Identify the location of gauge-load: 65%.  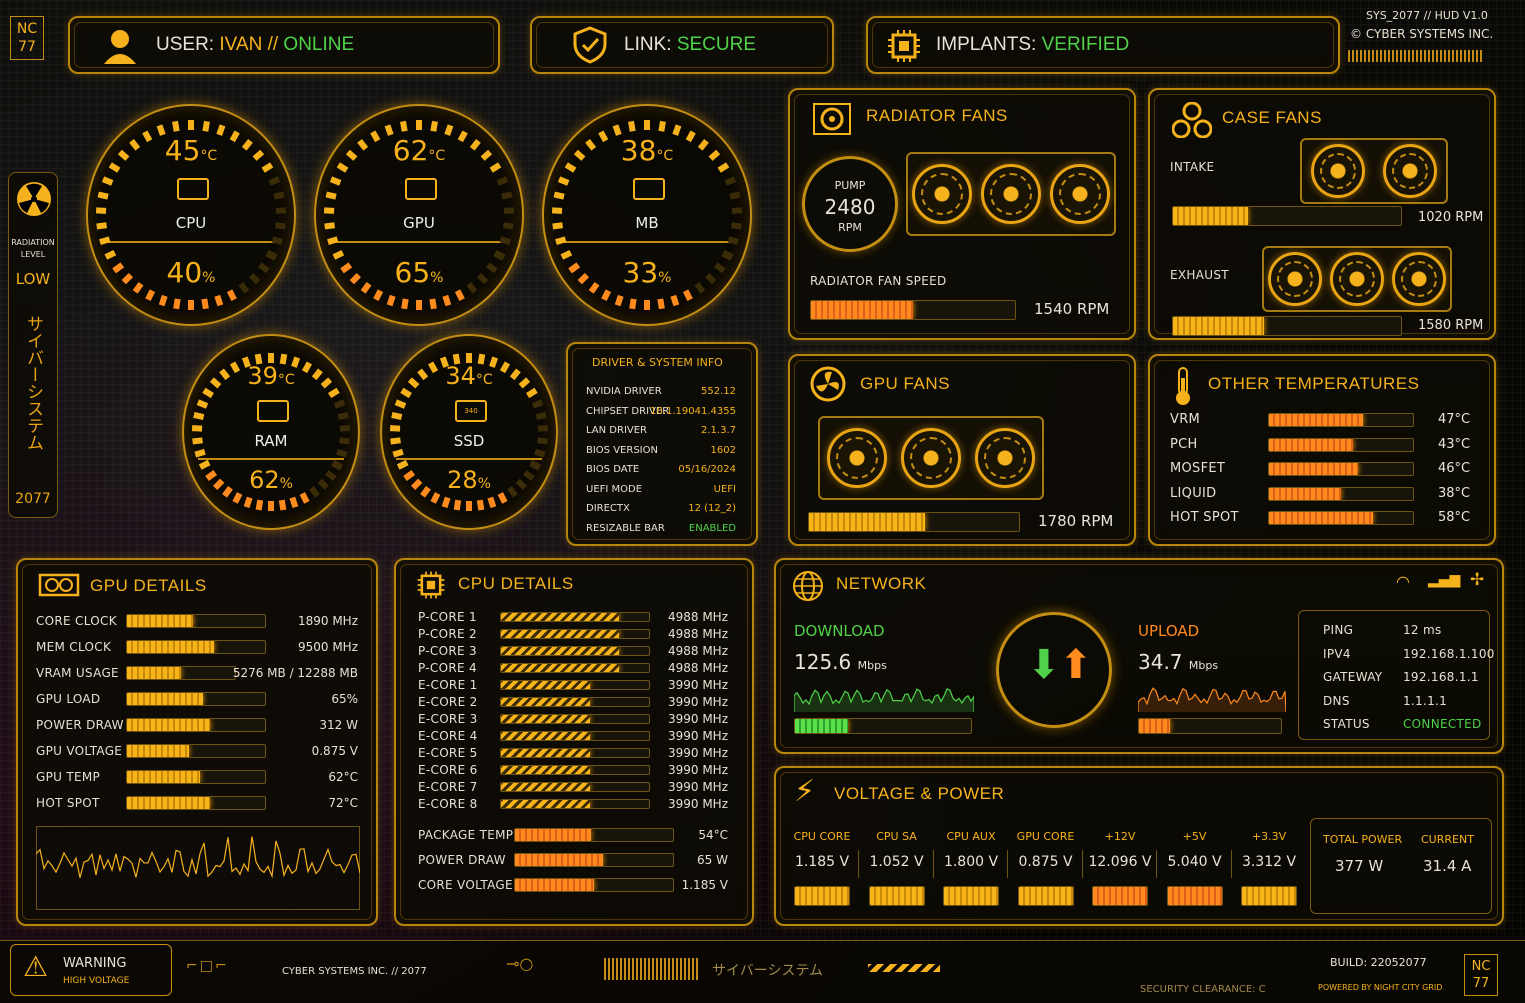
(419, 272).